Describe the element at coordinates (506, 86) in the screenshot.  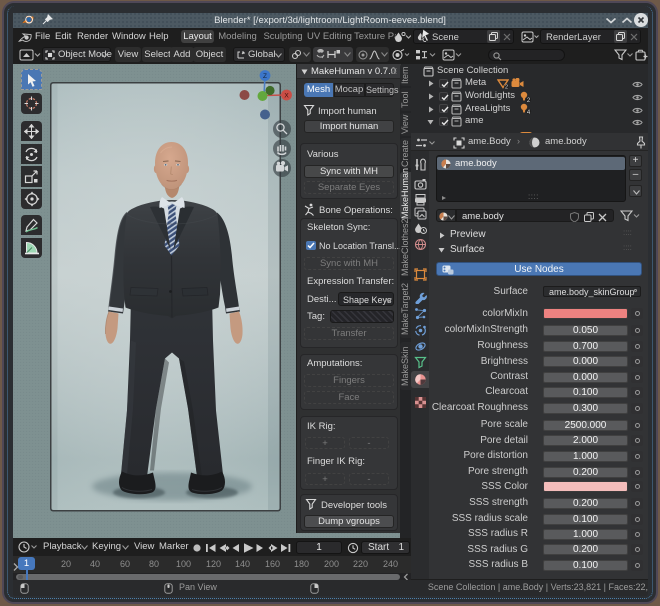
I see `svg-text: 2` at that location.